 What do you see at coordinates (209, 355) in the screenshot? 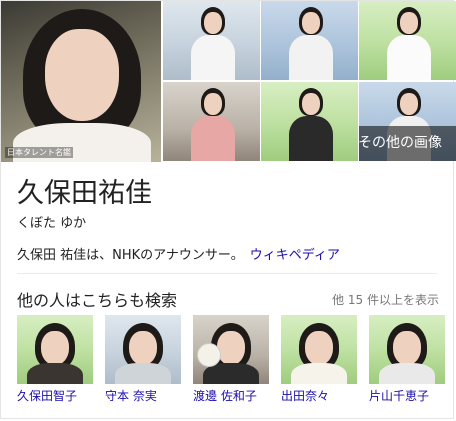
I see `sign-shape` at bounding box center [209, 355].